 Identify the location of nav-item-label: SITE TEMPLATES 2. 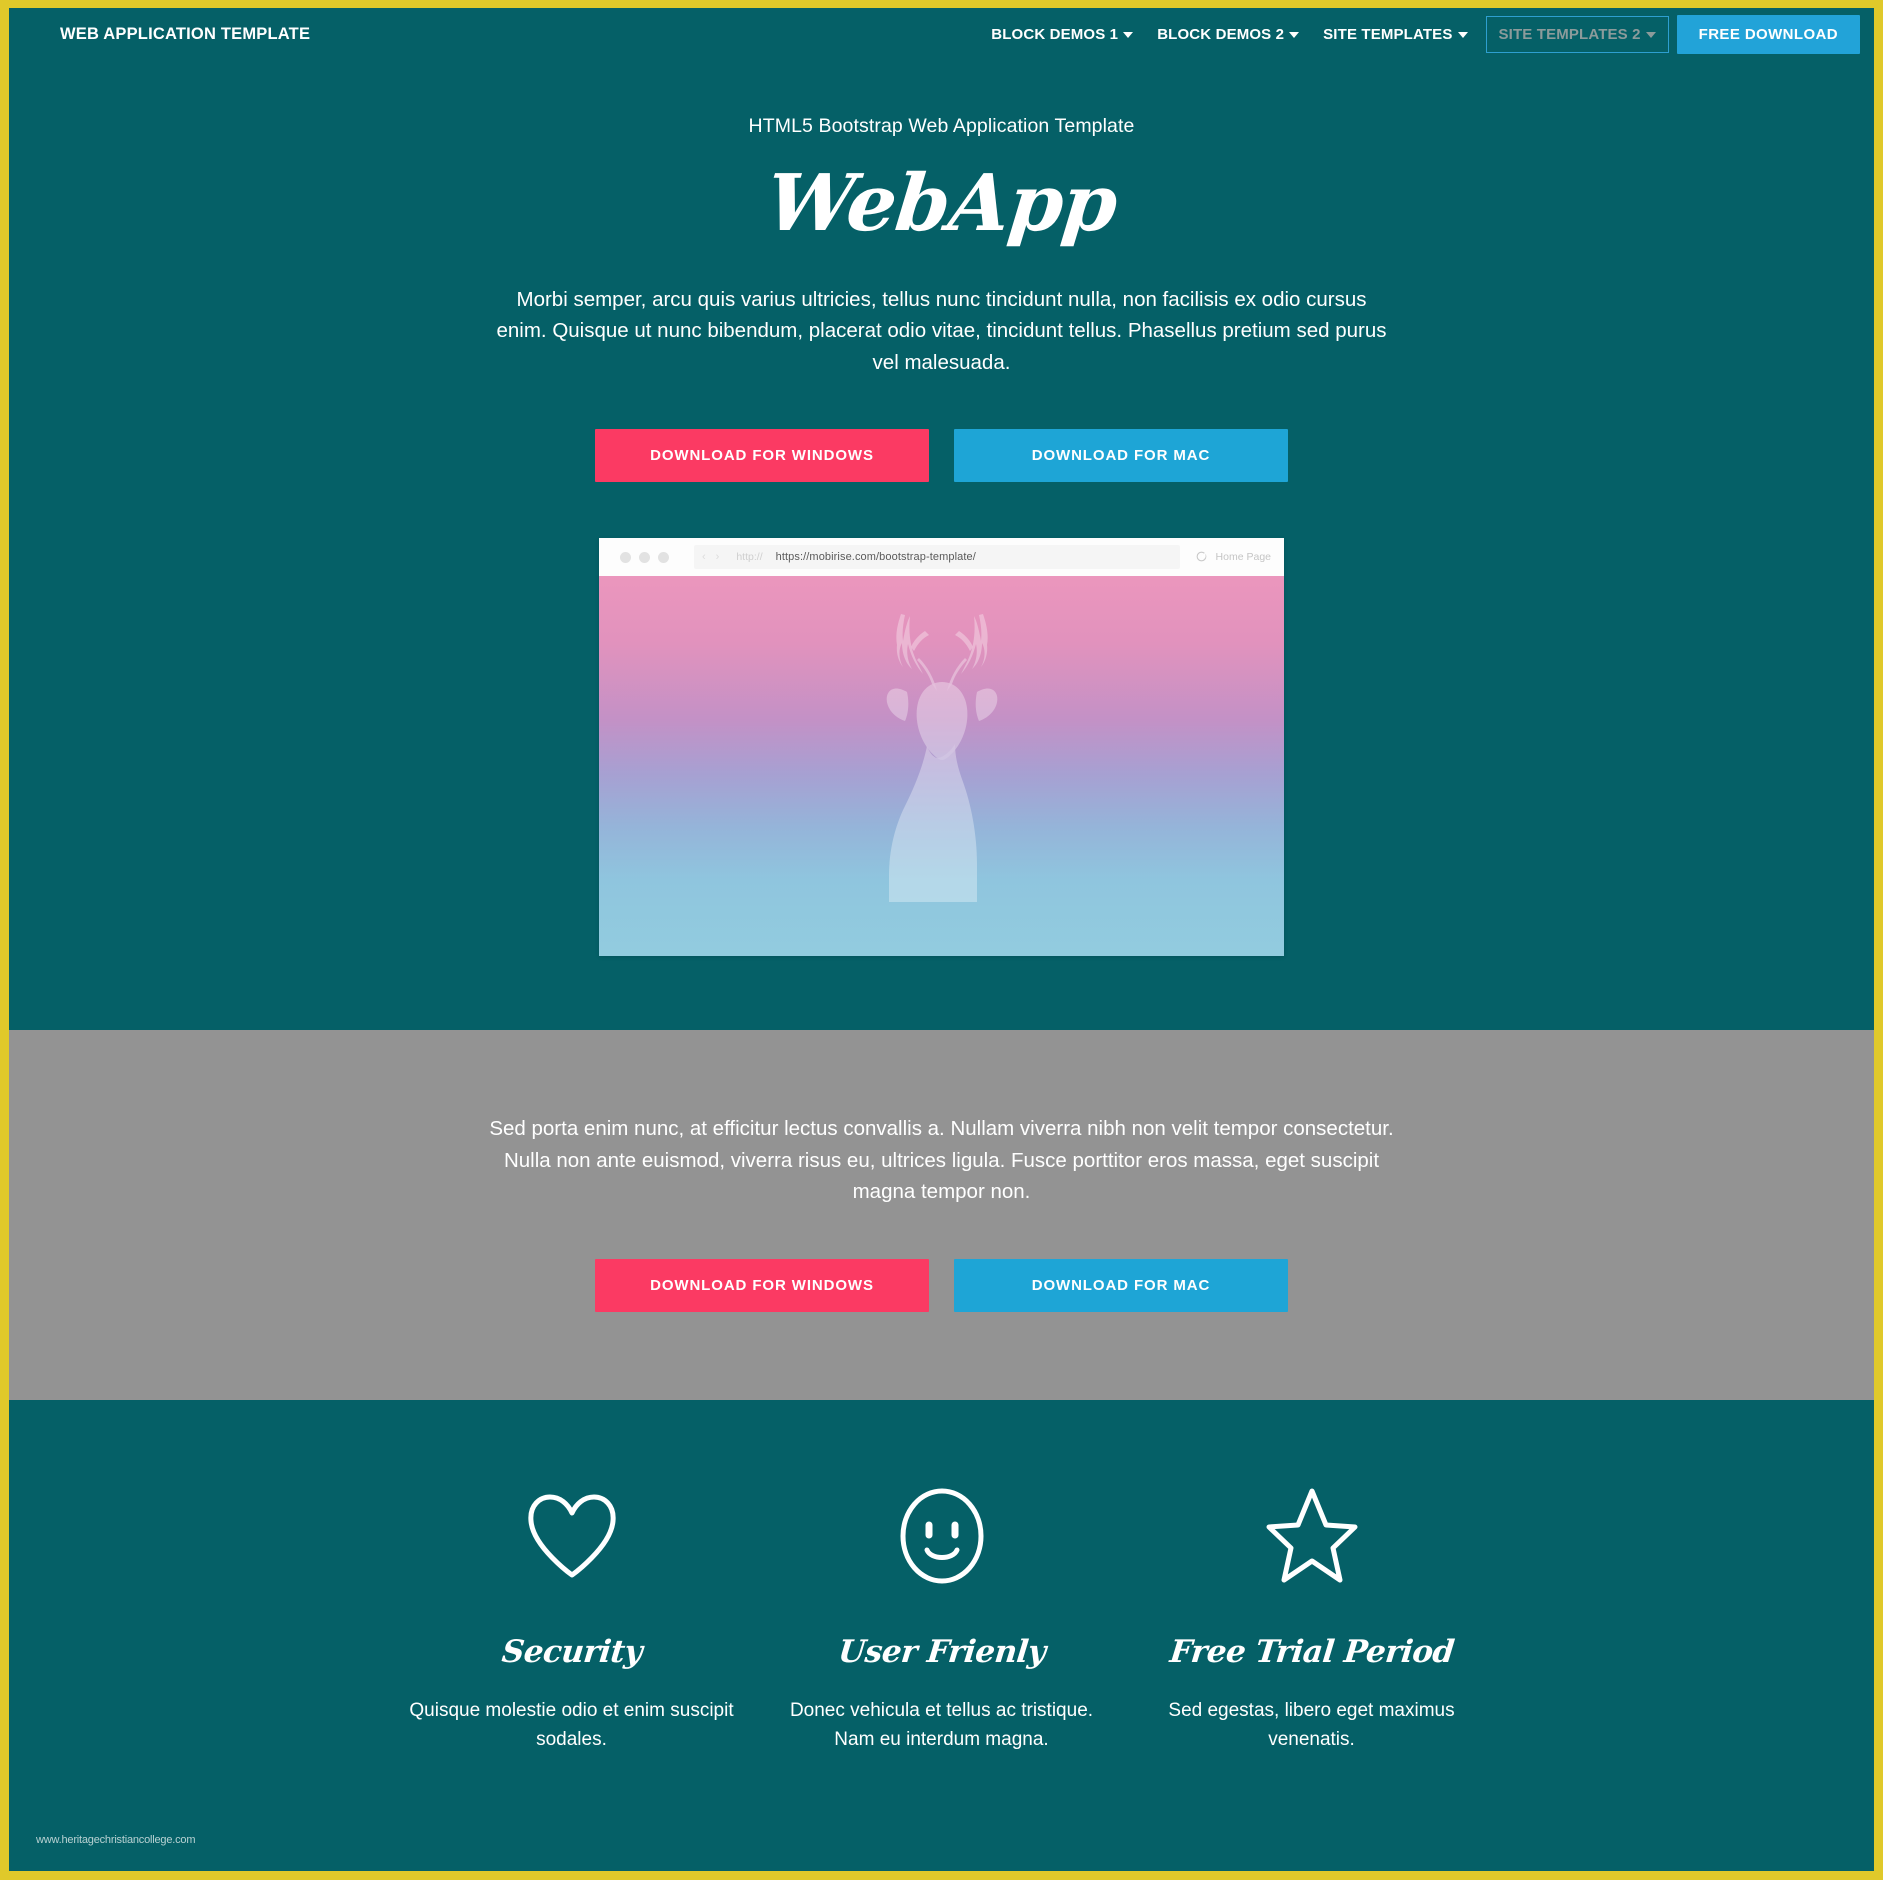
(1569, 34).